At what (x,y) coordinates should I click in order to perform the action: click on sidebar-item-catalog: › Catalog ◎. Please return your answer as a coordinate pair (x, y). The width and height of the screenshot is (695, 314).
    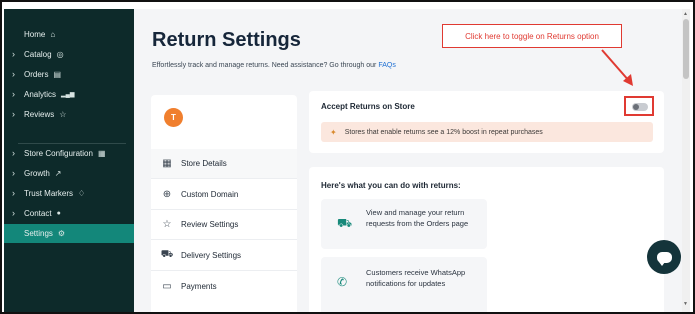
    Looking at the image, I should click on (69, 54).